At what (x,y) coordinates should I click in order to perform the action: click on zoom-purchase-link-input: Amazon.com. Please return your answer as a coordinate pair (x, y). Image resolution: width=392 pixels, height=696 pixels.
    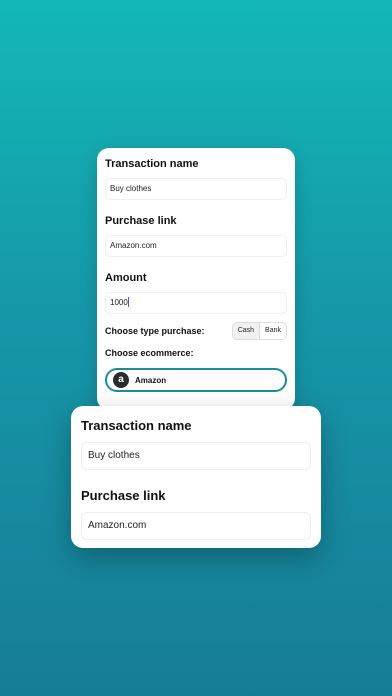
    Looking at the image, I should click on (196, 526).